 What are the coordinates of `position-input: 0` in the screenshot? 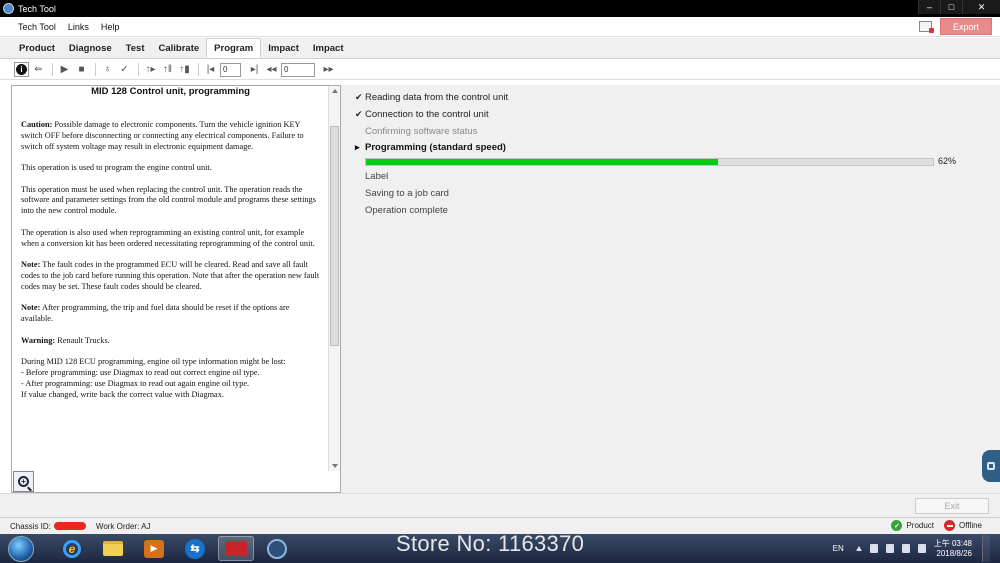 It's located at (230, 69).